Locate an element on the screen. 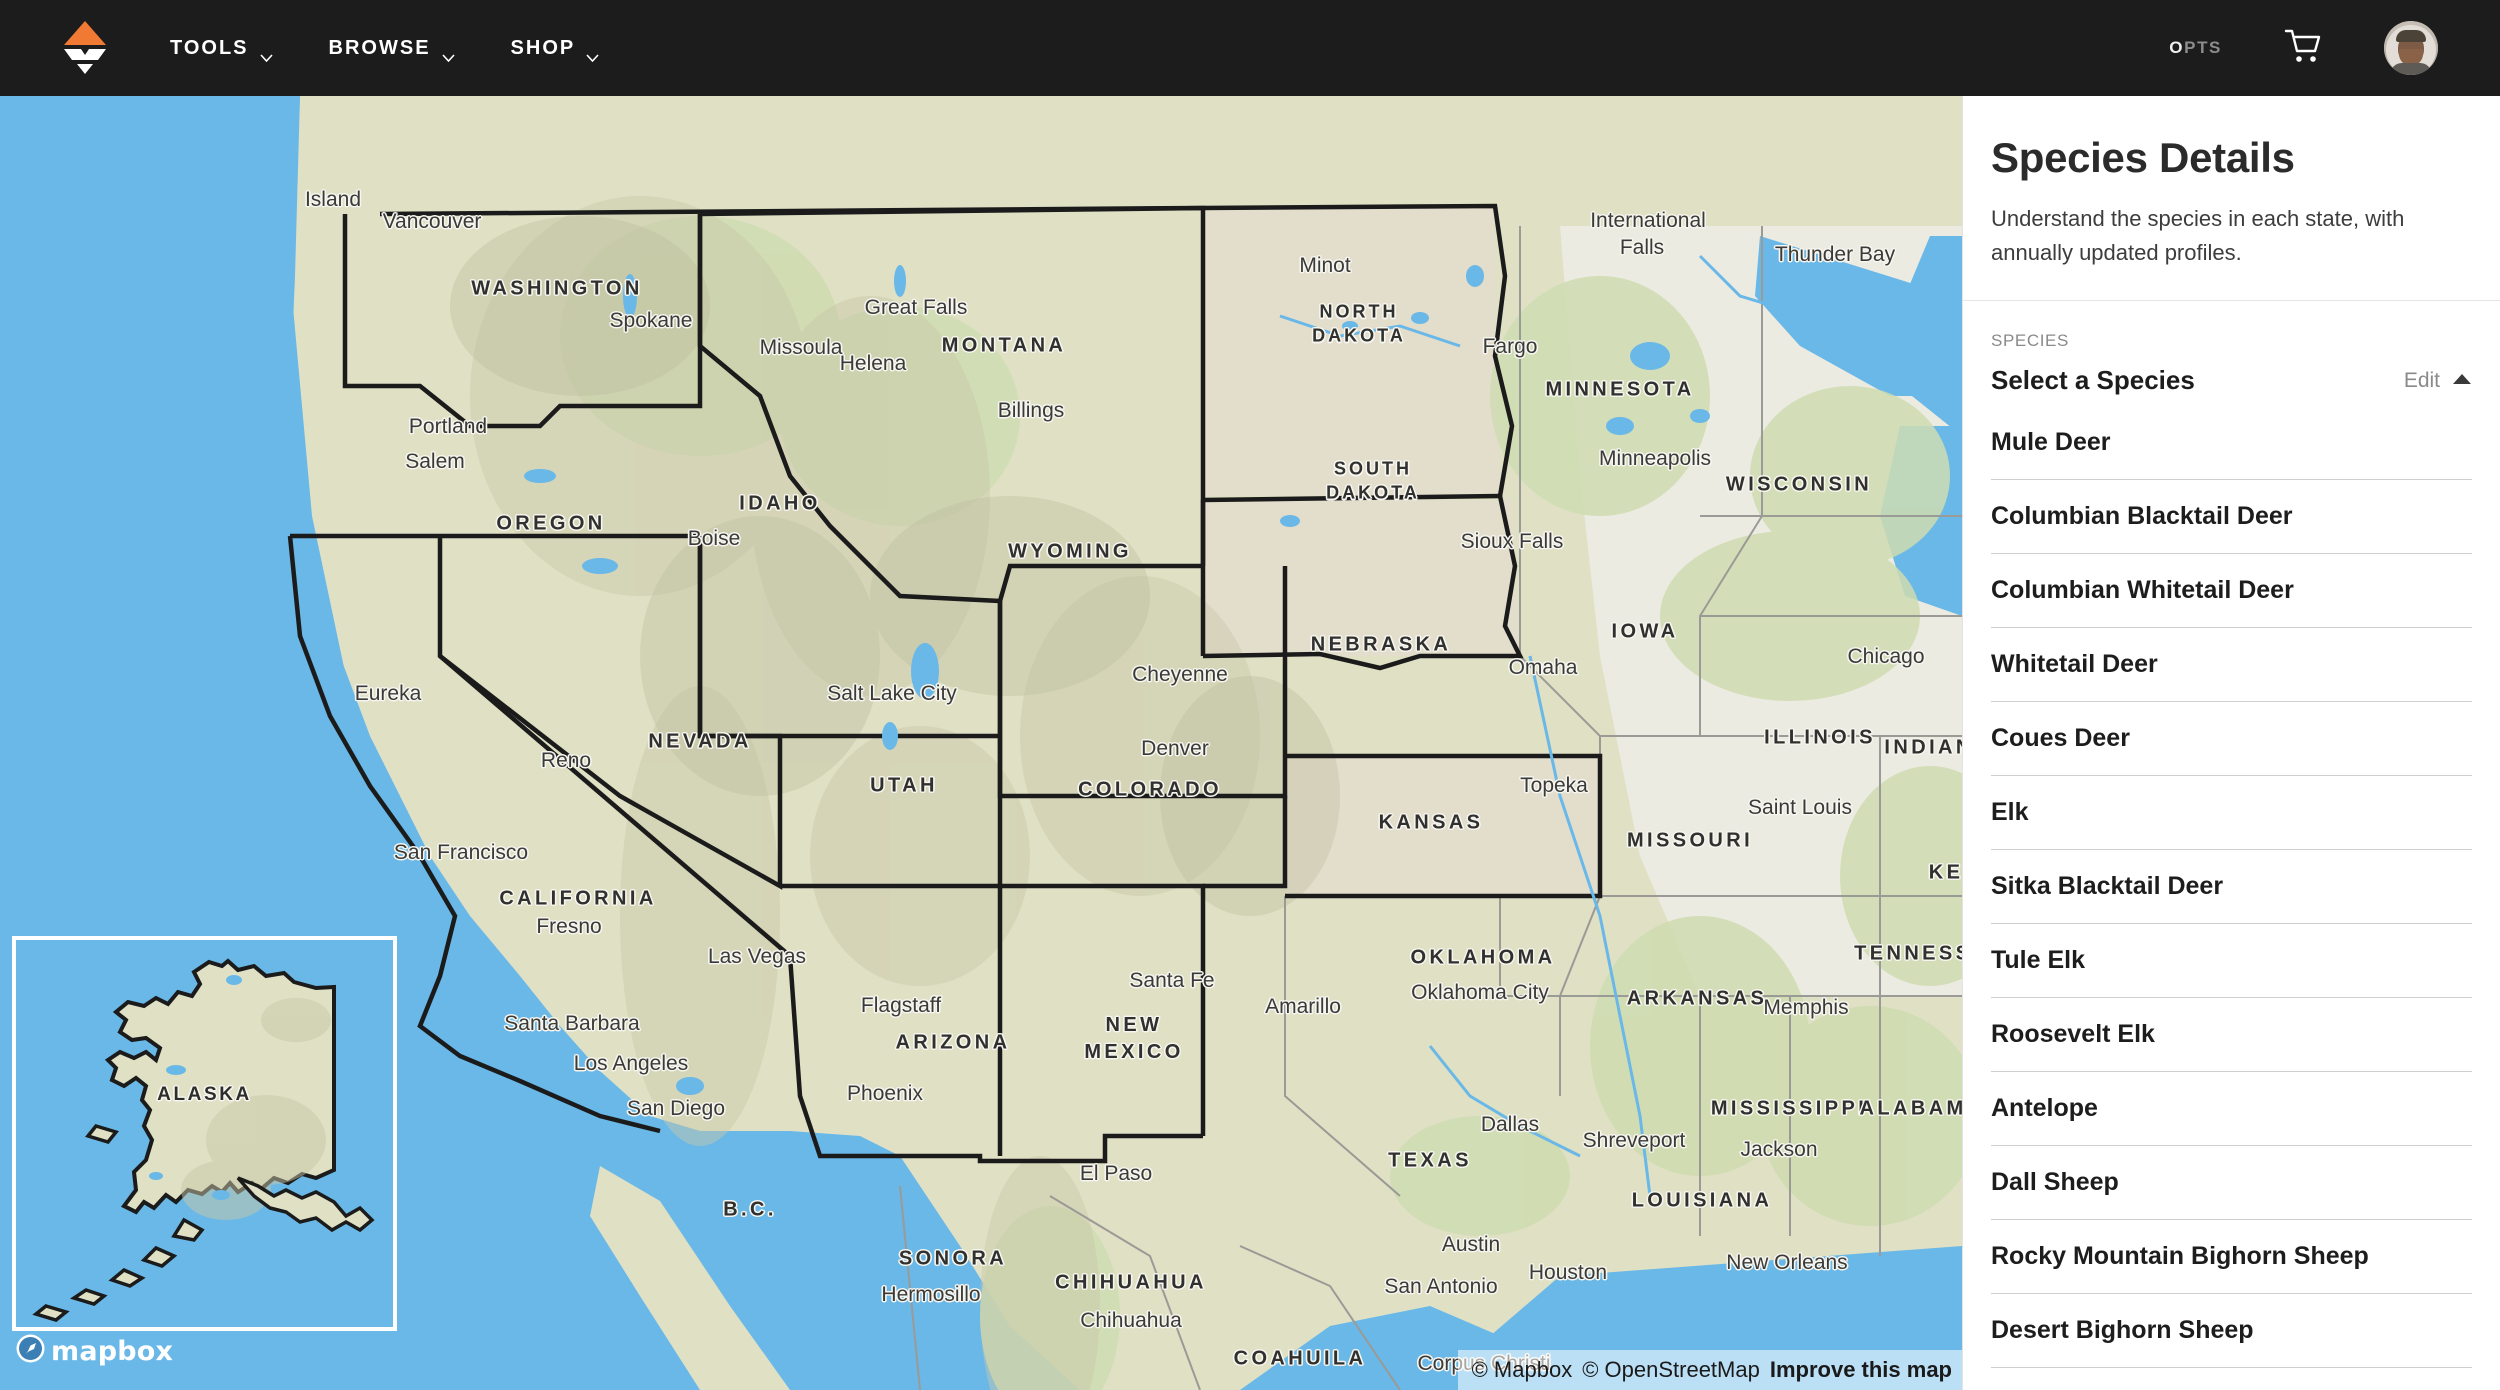 Image resolution: width=2500 pixels, height=1390 pixels. species-edit-button: Edit is located at coordinates (2438, 382).